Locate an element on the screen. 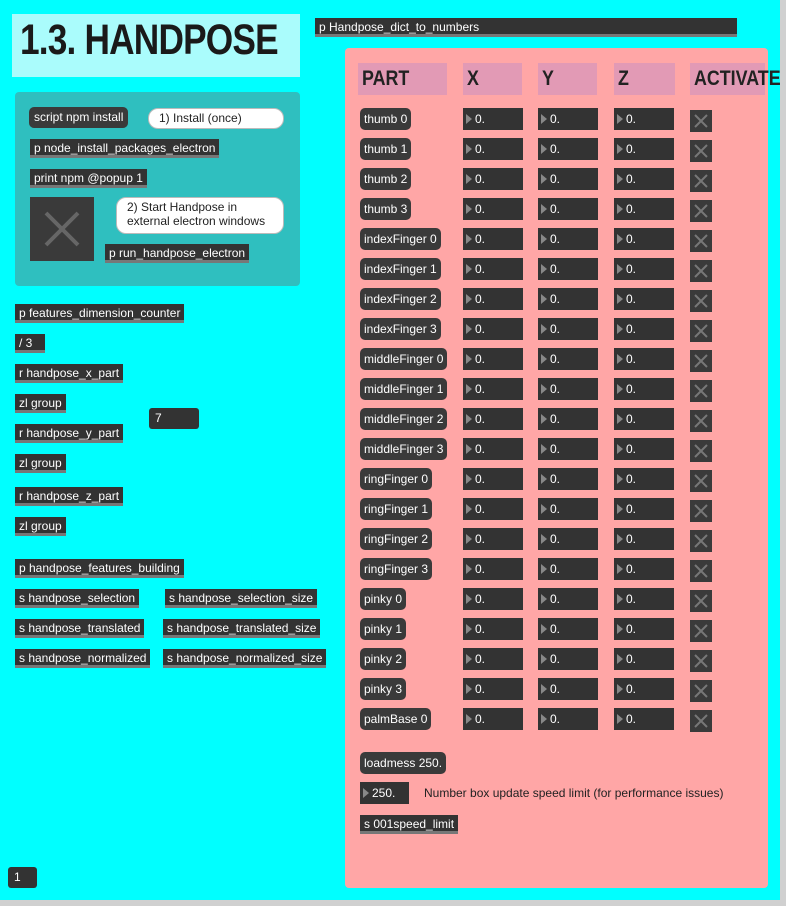 The image size is (786, 906). part-label: thumb 2 is located at coordinates (386, 179).